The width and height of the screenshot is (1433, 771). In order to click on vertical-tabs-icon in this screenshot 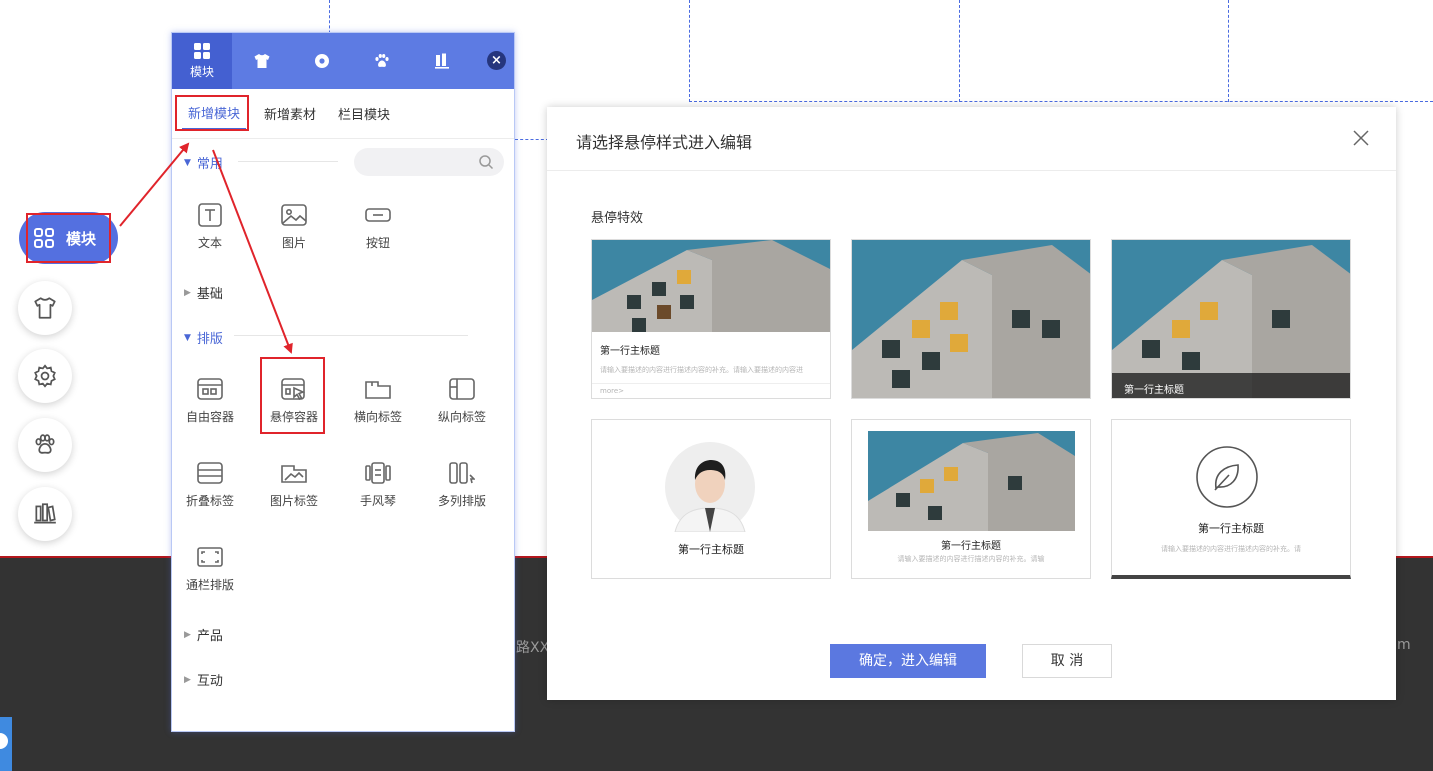, I will do `click(462, 389)`.